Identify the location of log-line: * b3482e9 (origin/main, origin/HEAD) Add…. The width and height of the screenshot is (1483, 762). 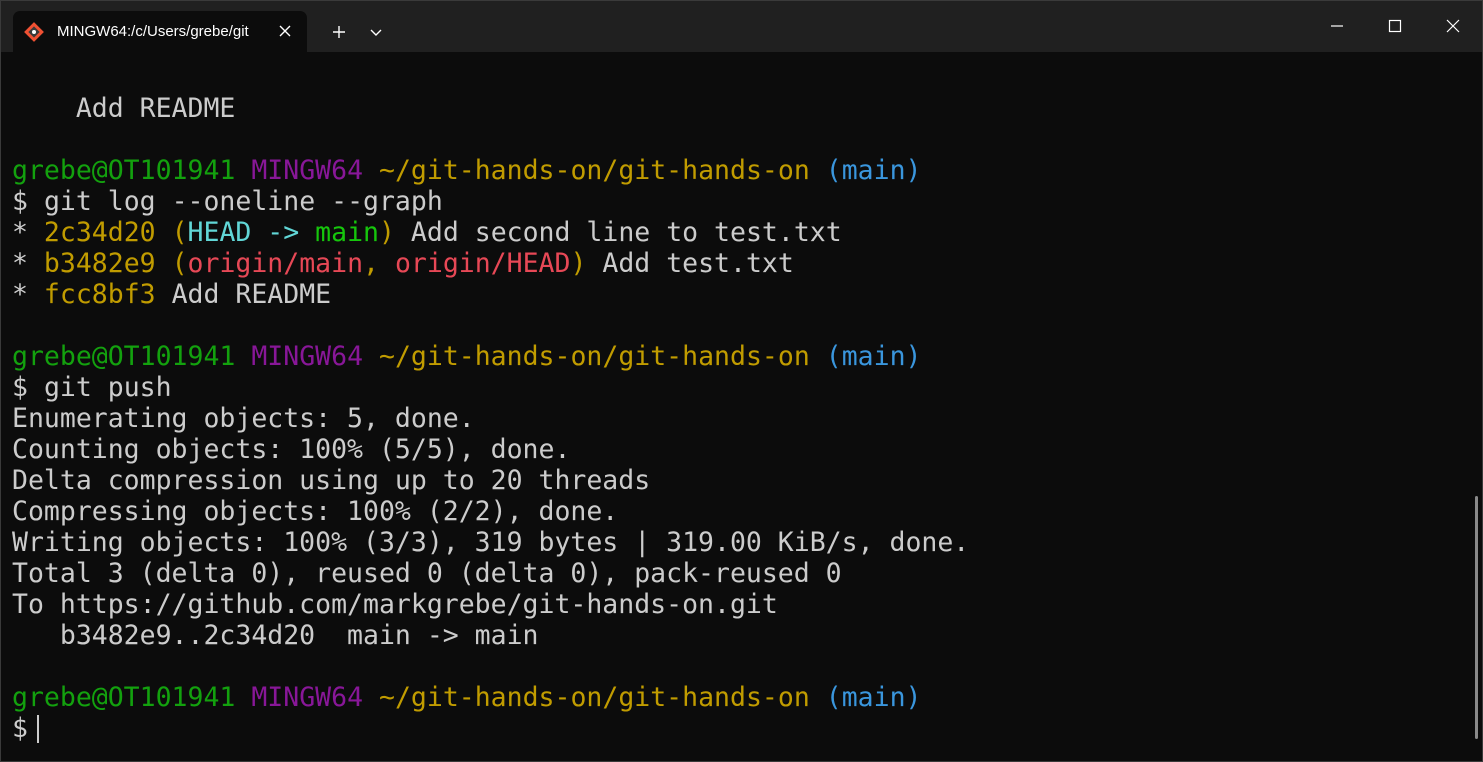
(403, 263).